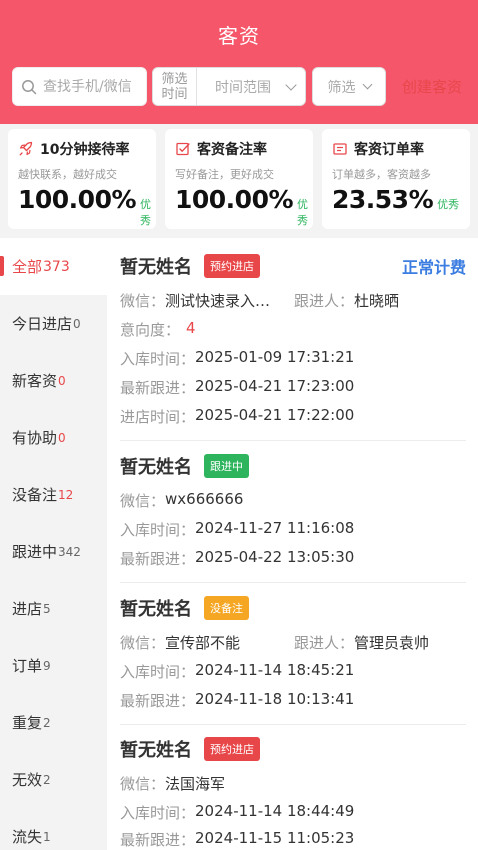 The width and height of the screenshot is (478, 850). What do you see at coordinates (47, 836) in the screenshot?
I see `sidebar-item-count: 1` at bounding box center [47, 836].